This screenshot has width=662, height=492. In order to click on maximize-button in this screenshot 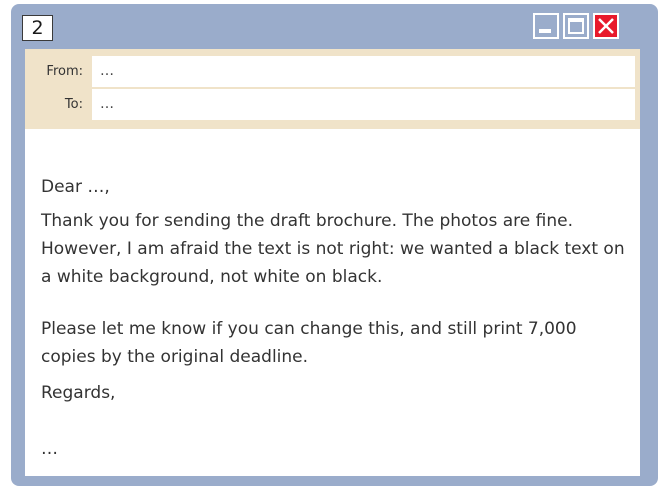, I will do `click(576, 26)`.